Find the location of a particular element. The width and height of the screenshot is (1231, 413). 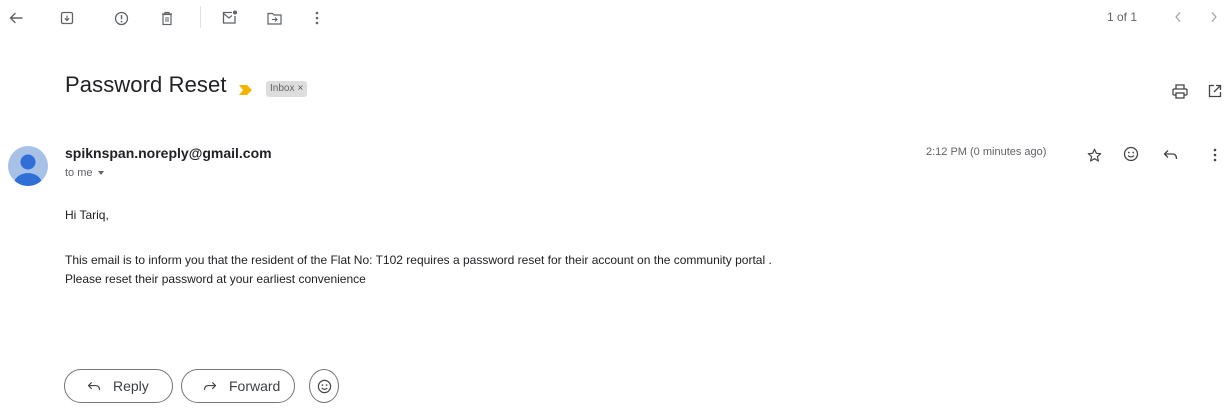

recipient-text: to me is located at coordinates (79, 173).